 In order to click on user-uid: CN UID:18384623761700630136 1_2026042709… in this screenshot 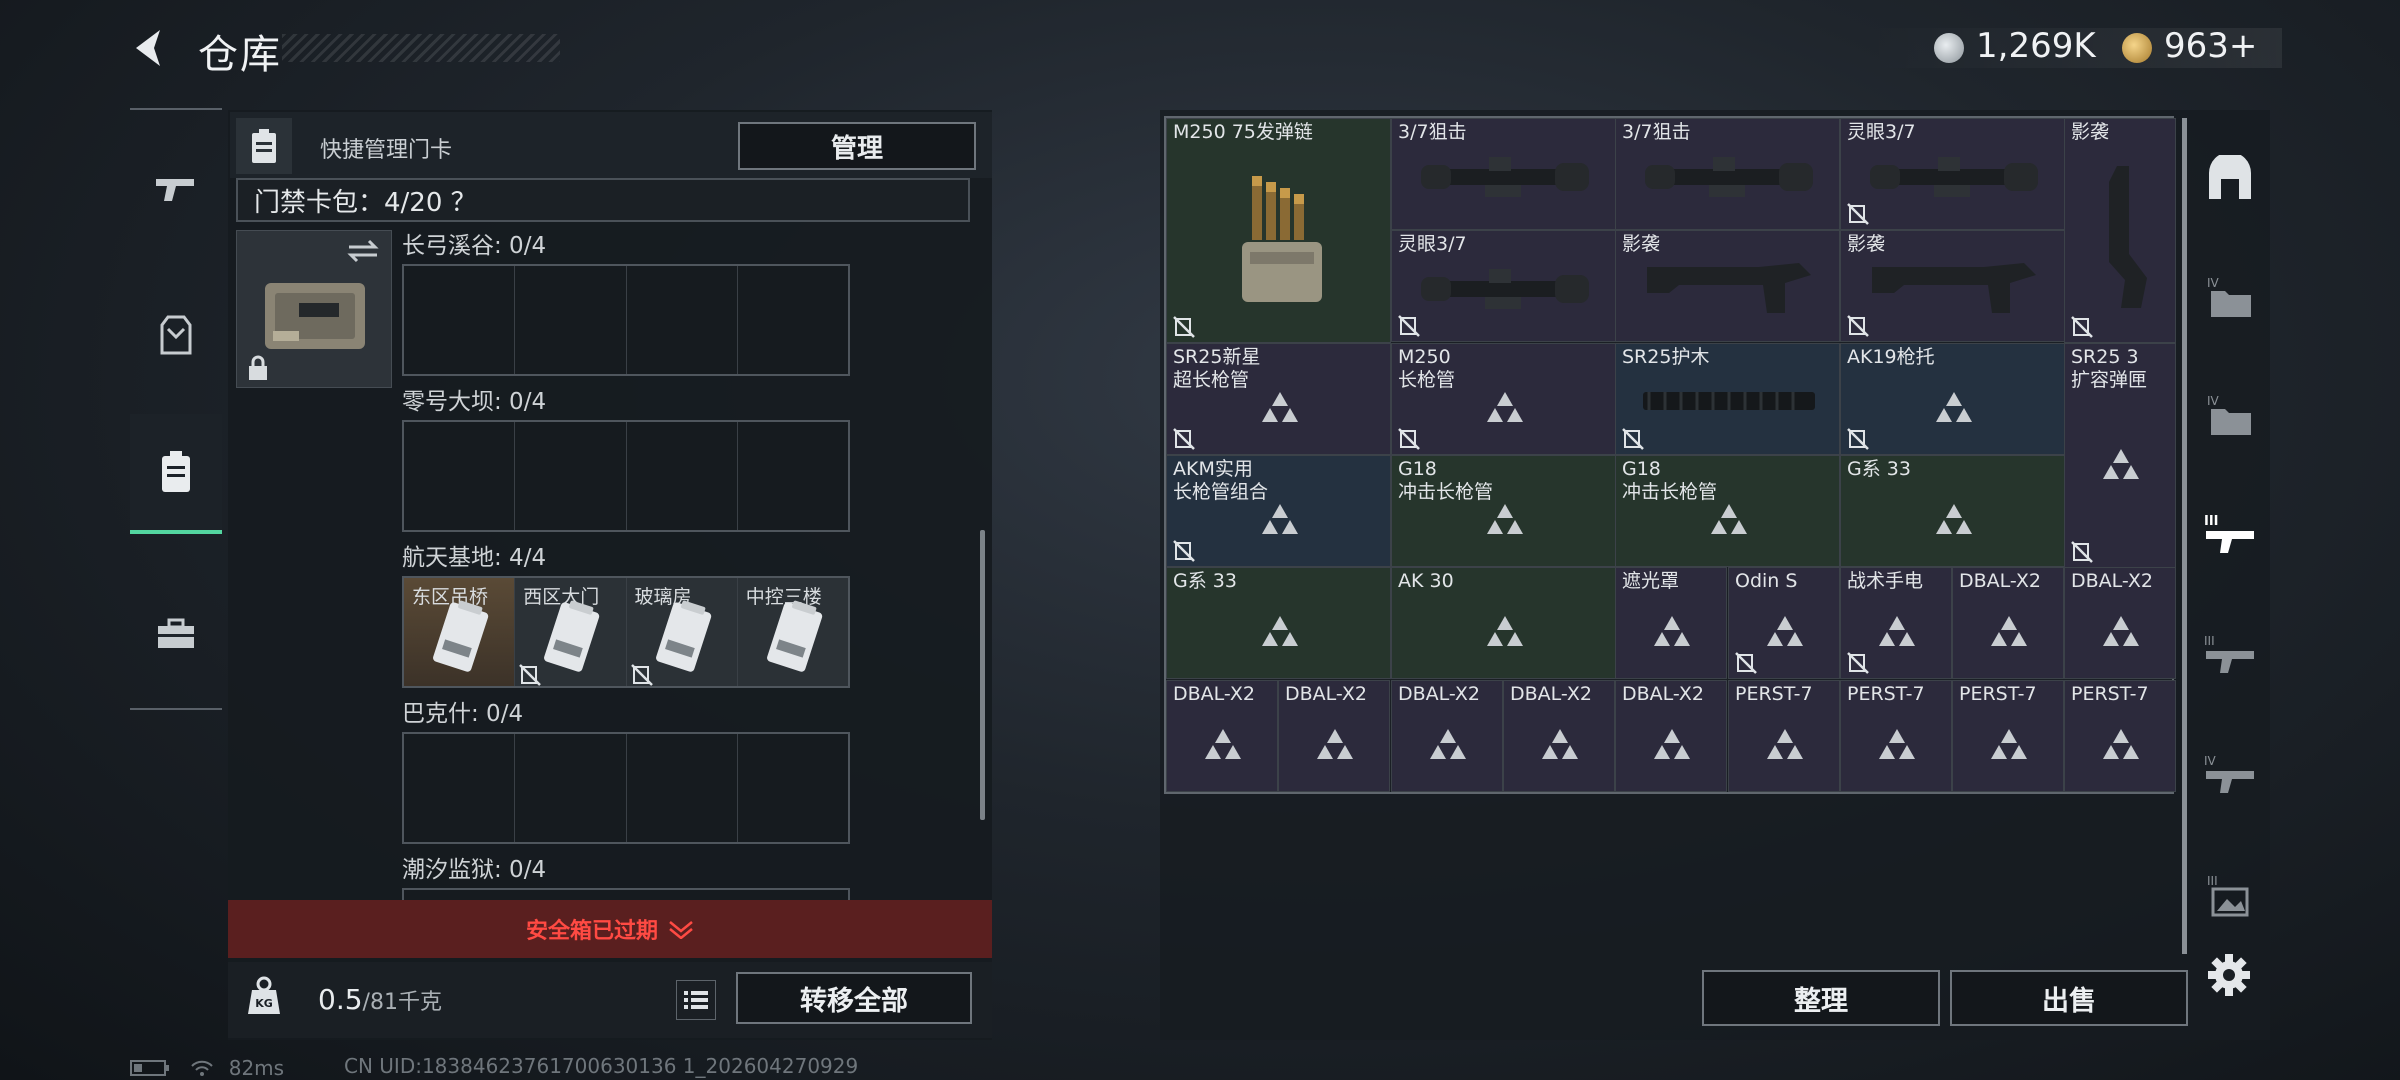, I will do `click(601, 1066)`.